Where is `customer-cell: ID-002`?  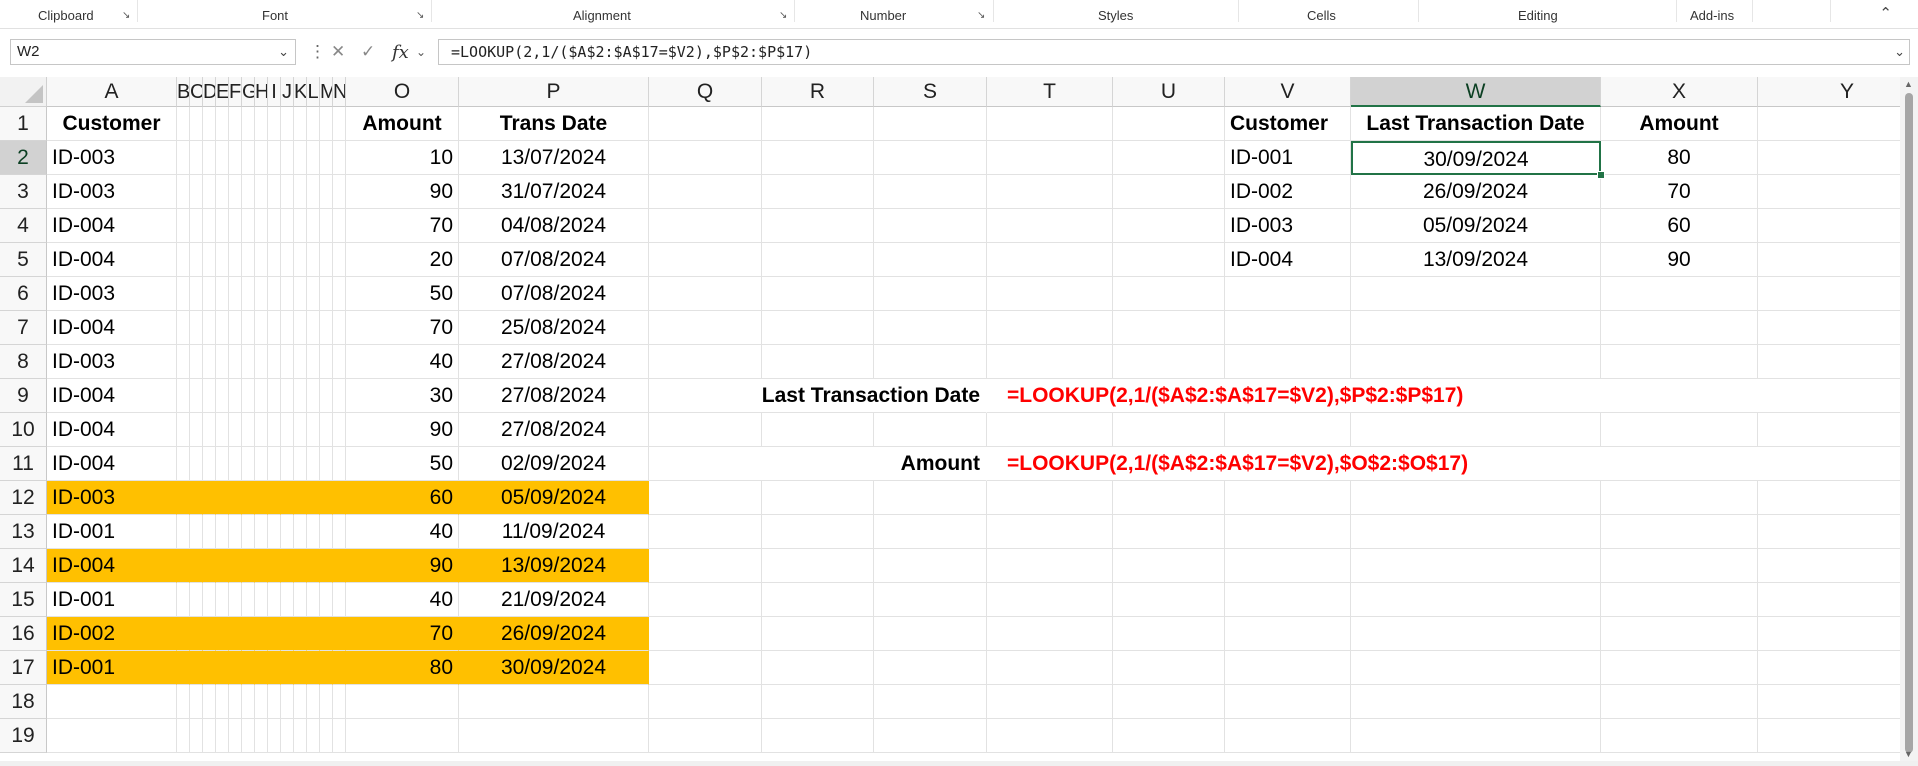 customer-cell: ID-002 is located at coordinates (112, 634).